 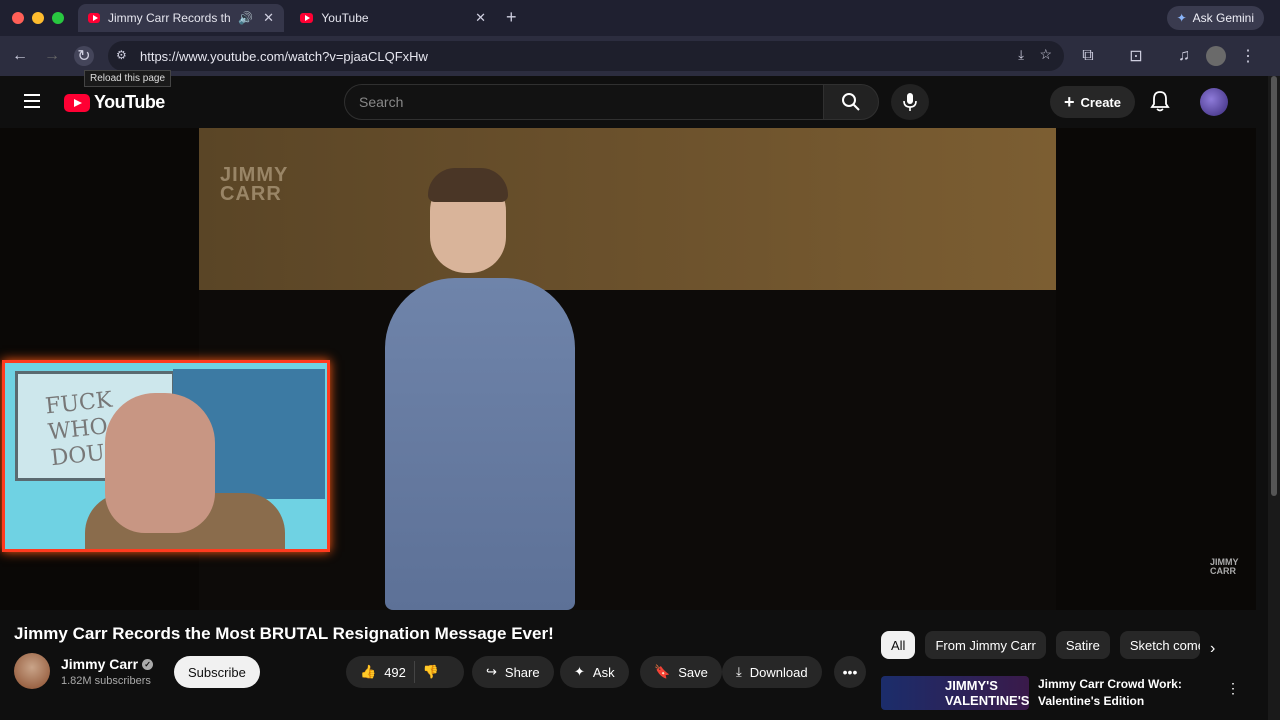 I want to click on chip-from-jimmy-carr: From Jimmy Carr, so click(x=985, y=645).